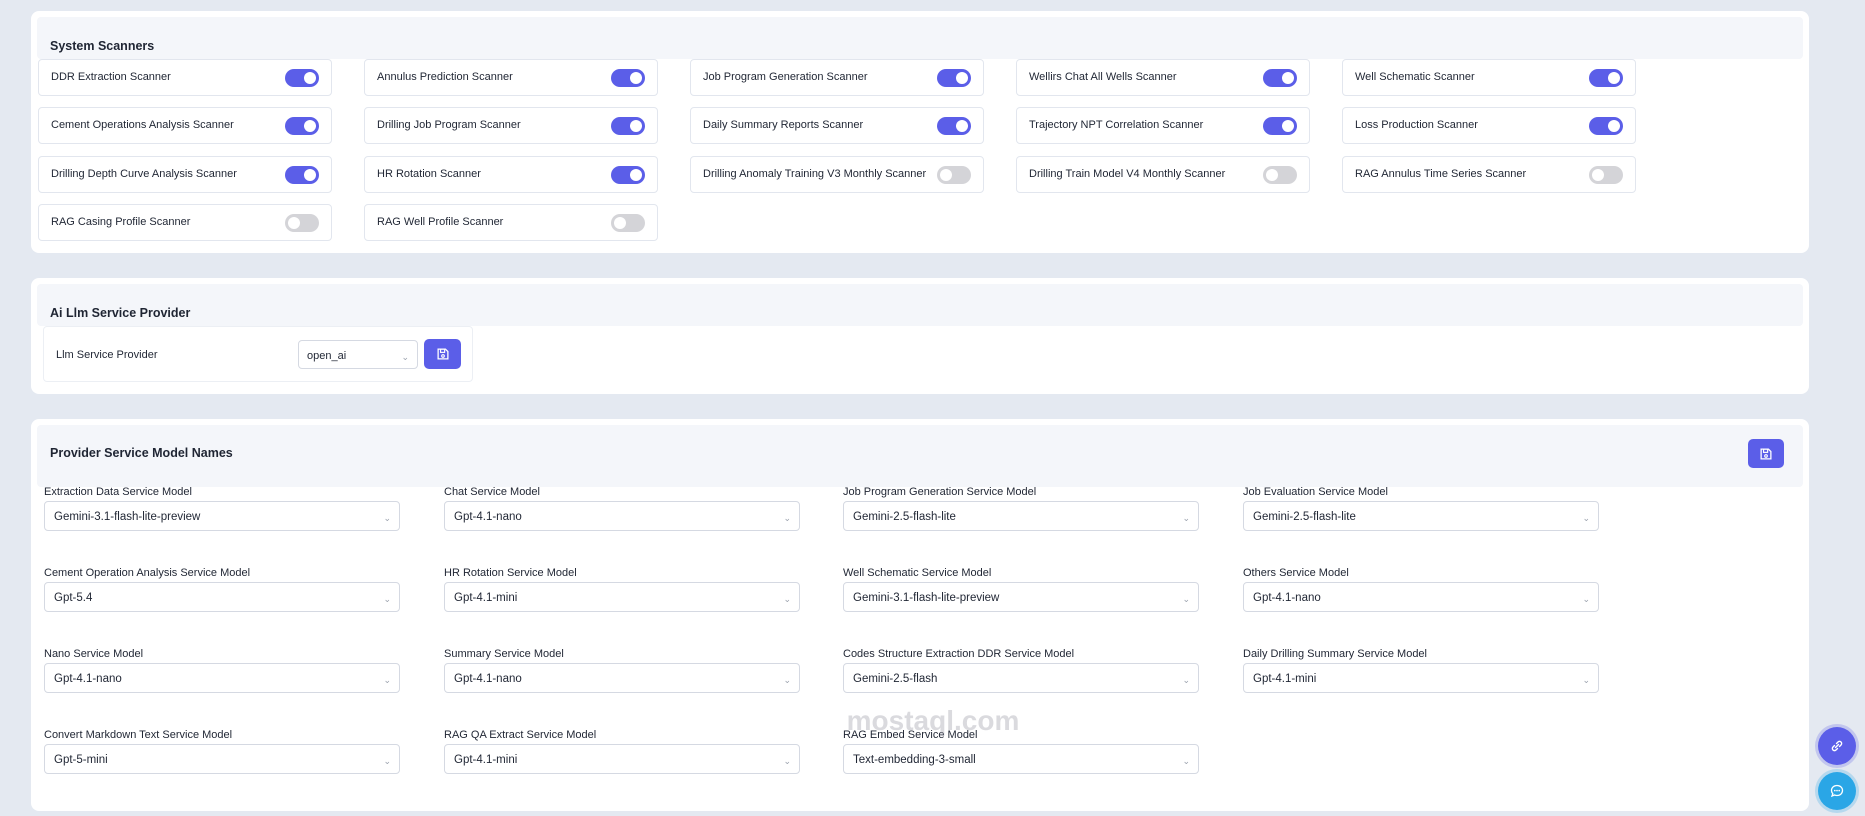 This screenshot has height=816, width=1865. Describe the element at coordinates (1416, 125) in the screenshot. I see `scanner-label: Loss Production Scanner` at that location.